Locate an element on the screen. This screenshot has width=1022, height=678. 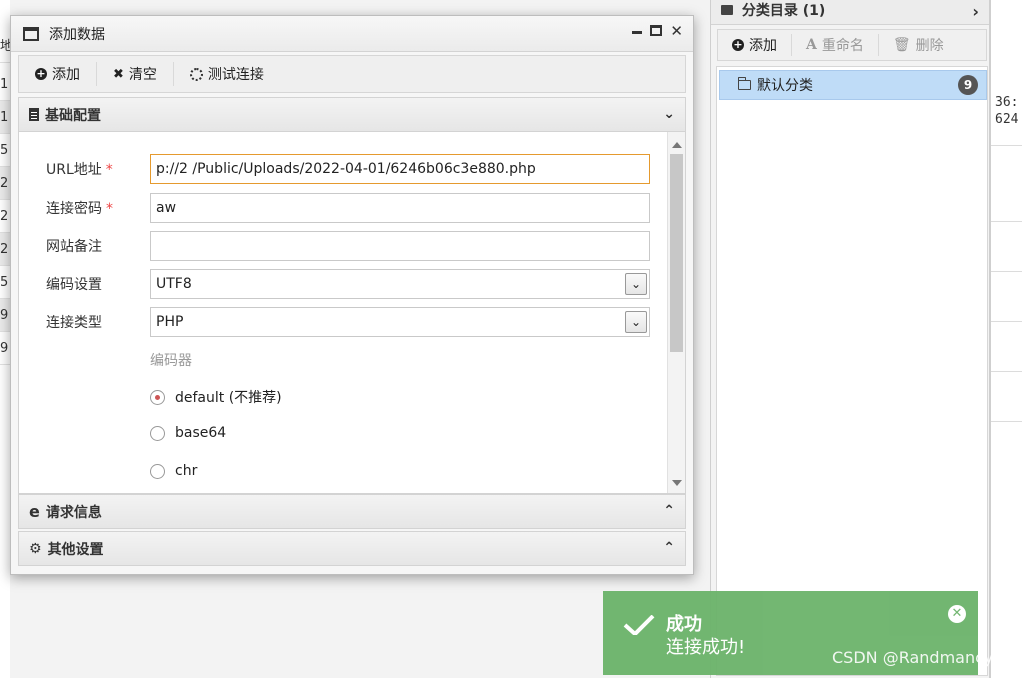
watermark: CSDN @Randmancy is located at coordinates (913, 657).